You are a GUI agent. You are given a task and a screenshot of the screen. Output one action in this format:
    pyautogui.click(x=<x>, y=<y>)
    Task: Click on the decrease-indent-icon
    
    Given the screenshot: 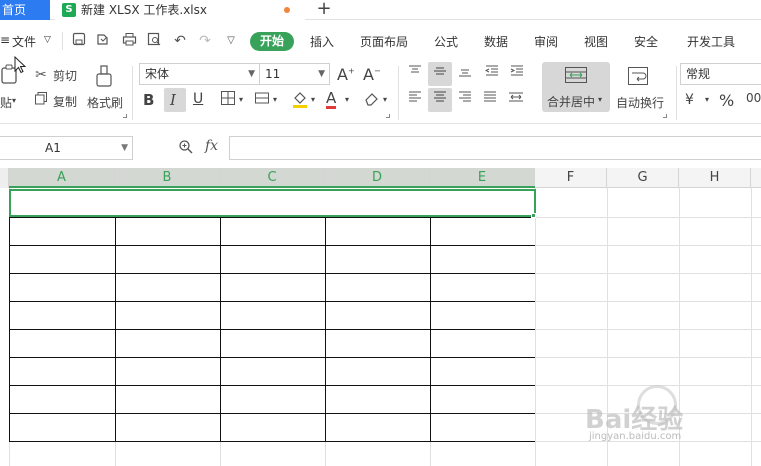 What is the action you would take?
    pyautogui.click(x=492, y=74)
    